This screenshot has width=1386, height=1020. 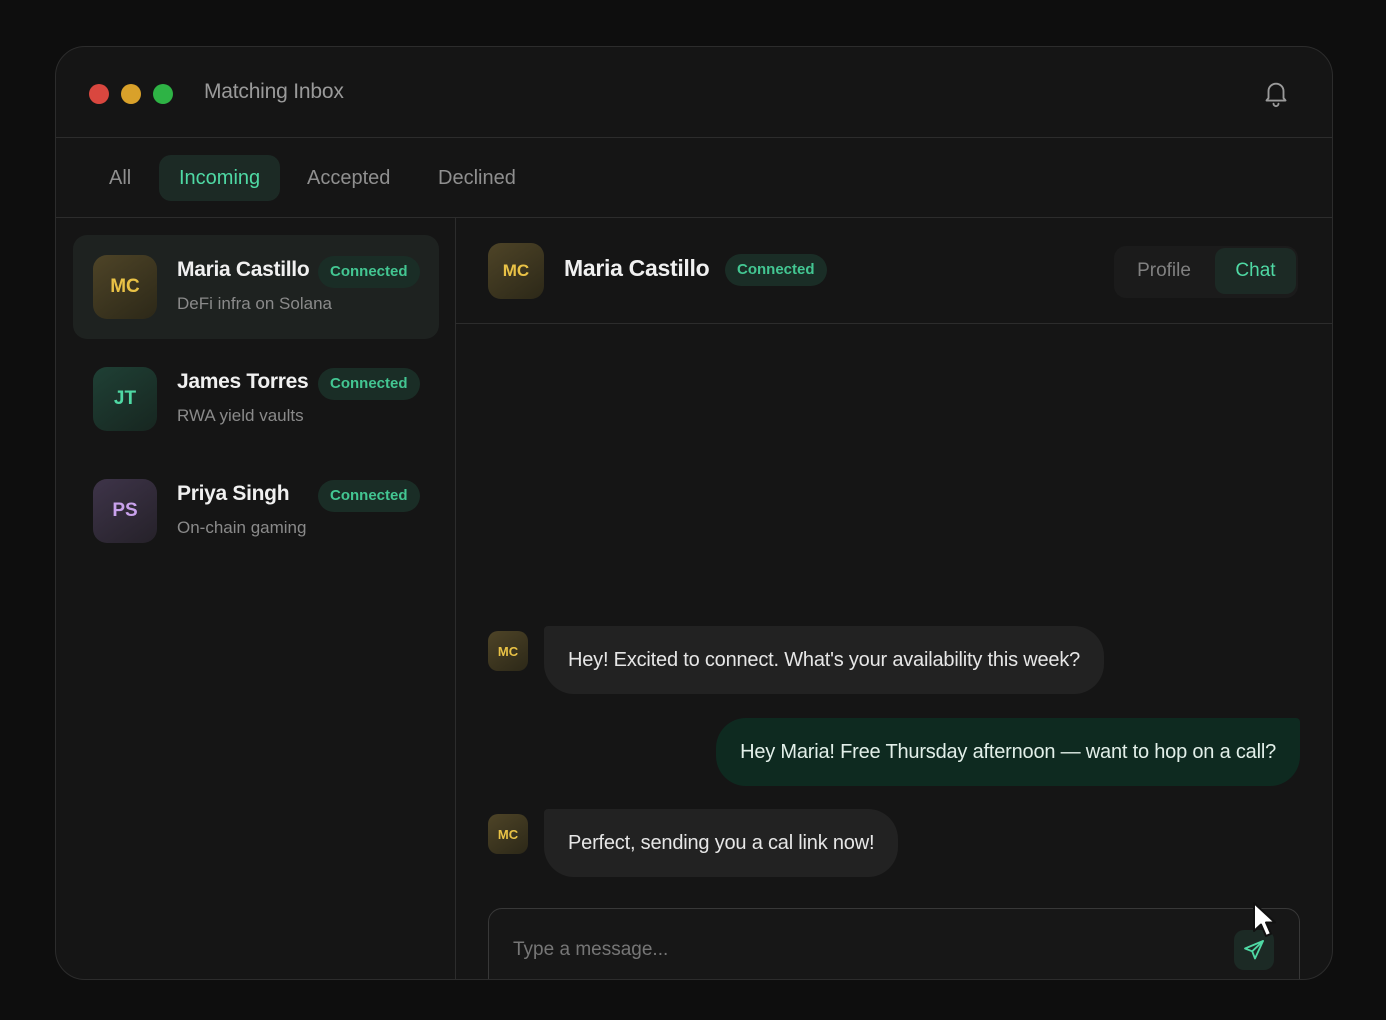 What do you see at coordinates (220, 178) in the screenshot?
I see `tab-incoming: Incoming` at bounding box center [220, 178].